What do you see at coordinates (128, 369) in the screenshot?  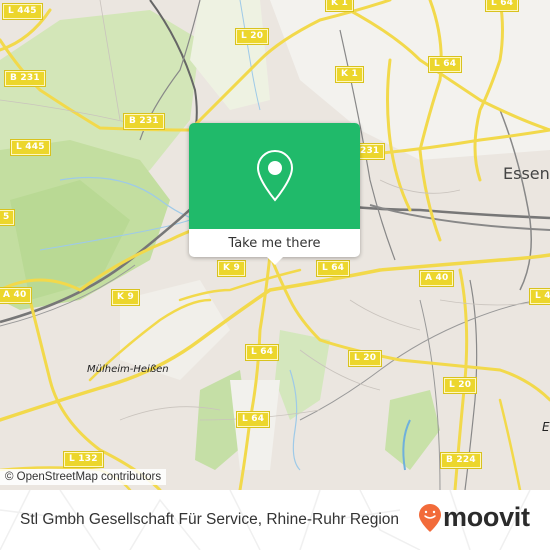 I see `place-label-district: Mülheim-Heißen` at bounding box center [128, 369].